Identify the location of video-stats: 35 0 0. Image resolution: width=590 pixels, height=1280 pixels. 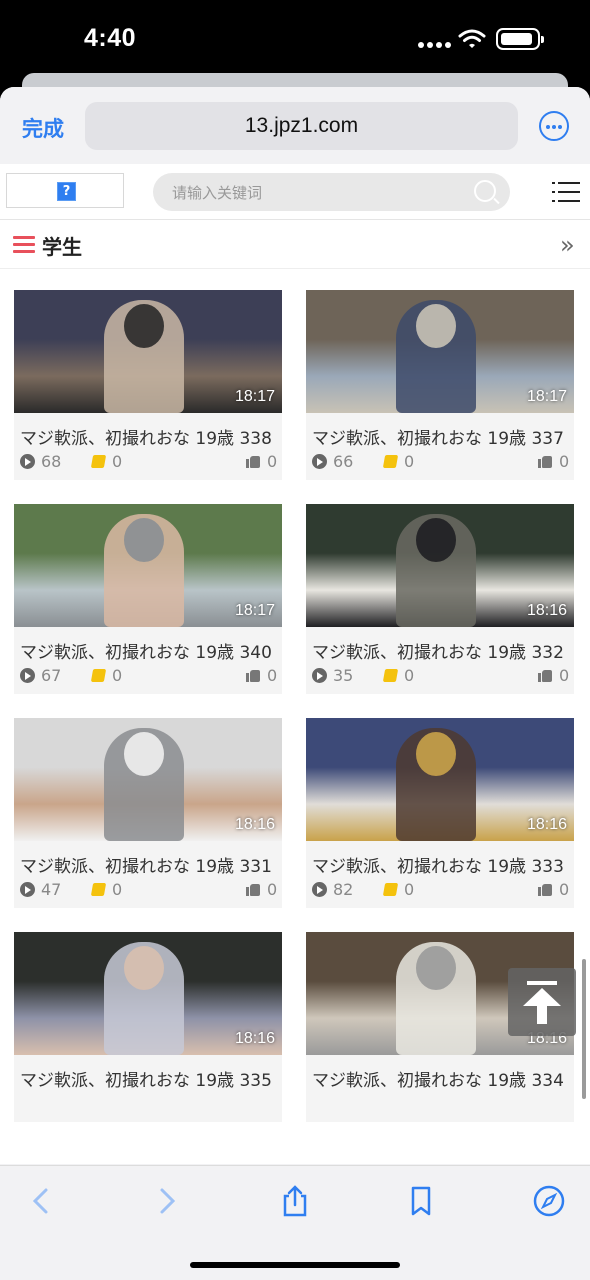
(441, 676).